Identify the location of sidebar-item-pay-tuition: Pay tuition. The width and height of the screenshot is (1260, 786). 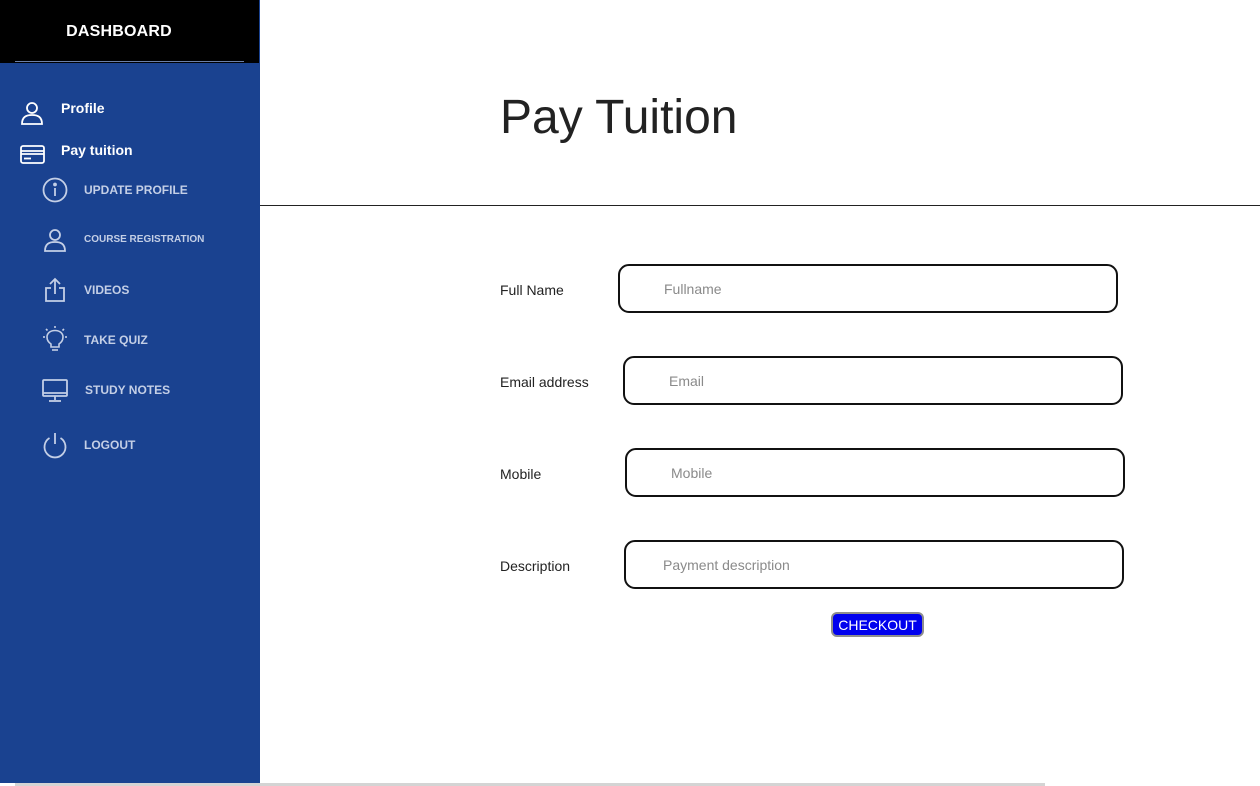
(130, 153).